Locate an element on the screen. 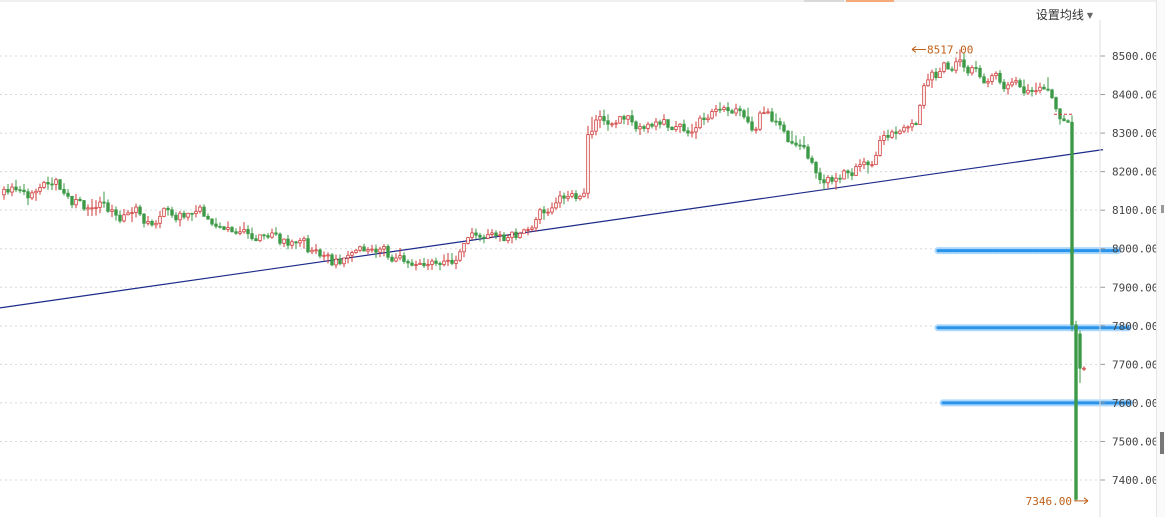 This screenshot has width=1165, height=517. y-tick-label: 7600.00 is located at coordinates (1135, 403).